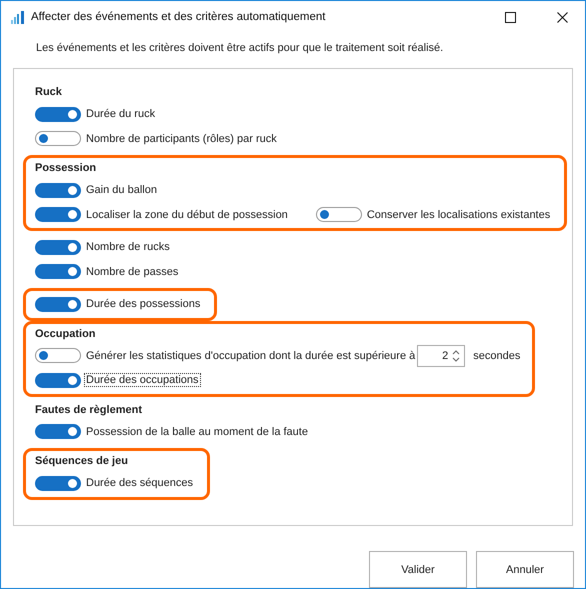  What do you see at coordinates (441, 355) in the screenshot?
I see `number-spinner: 2` at bounding box center [441, 355].